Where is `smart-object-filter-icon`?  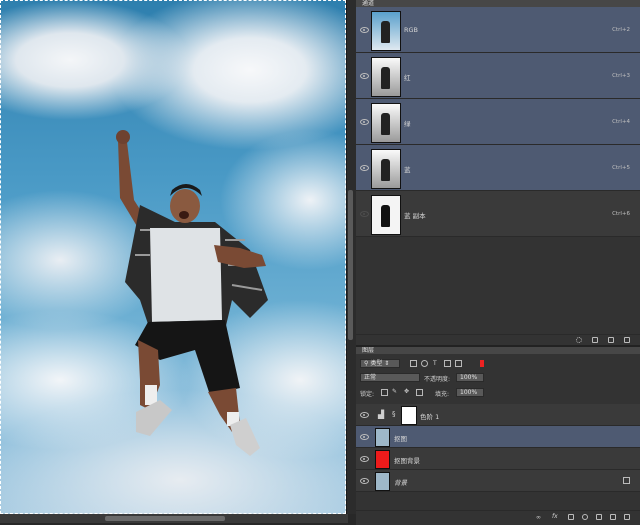
smart-object-filter-icon is located at coordinates (458, 363).